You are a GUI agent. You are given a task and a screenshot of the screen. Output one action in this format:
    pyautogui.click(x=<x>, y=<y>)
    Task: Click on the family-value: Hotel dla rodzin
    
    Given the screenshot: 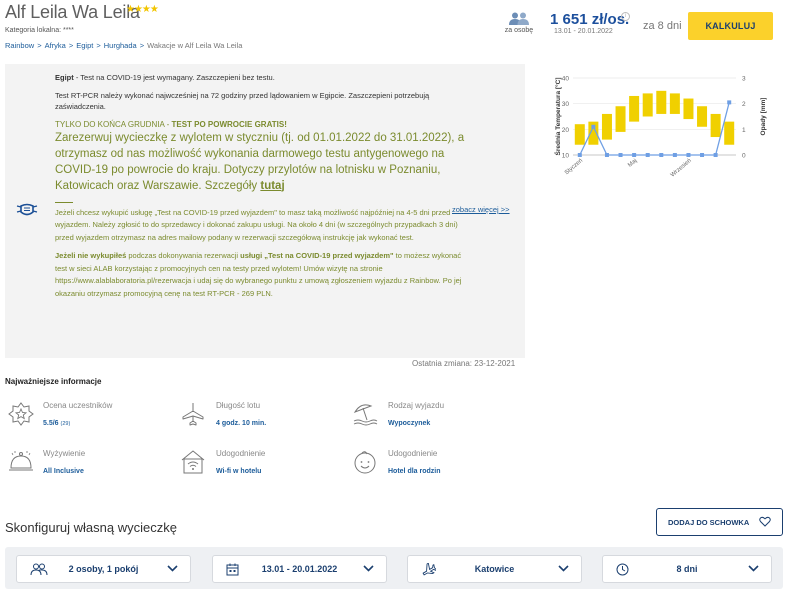 What is the action you would take?
    pyautogui.click(x=414, y=471)
    